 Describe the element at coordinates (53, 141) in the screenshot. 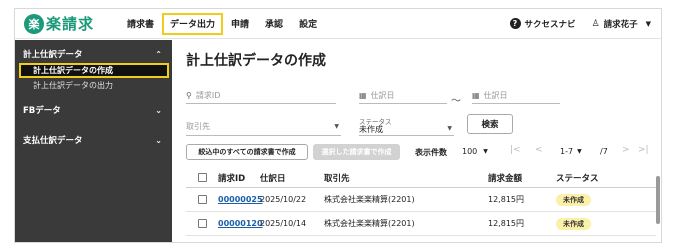

I see `sidebar-section-label: 支払仕訳データ` at that location.